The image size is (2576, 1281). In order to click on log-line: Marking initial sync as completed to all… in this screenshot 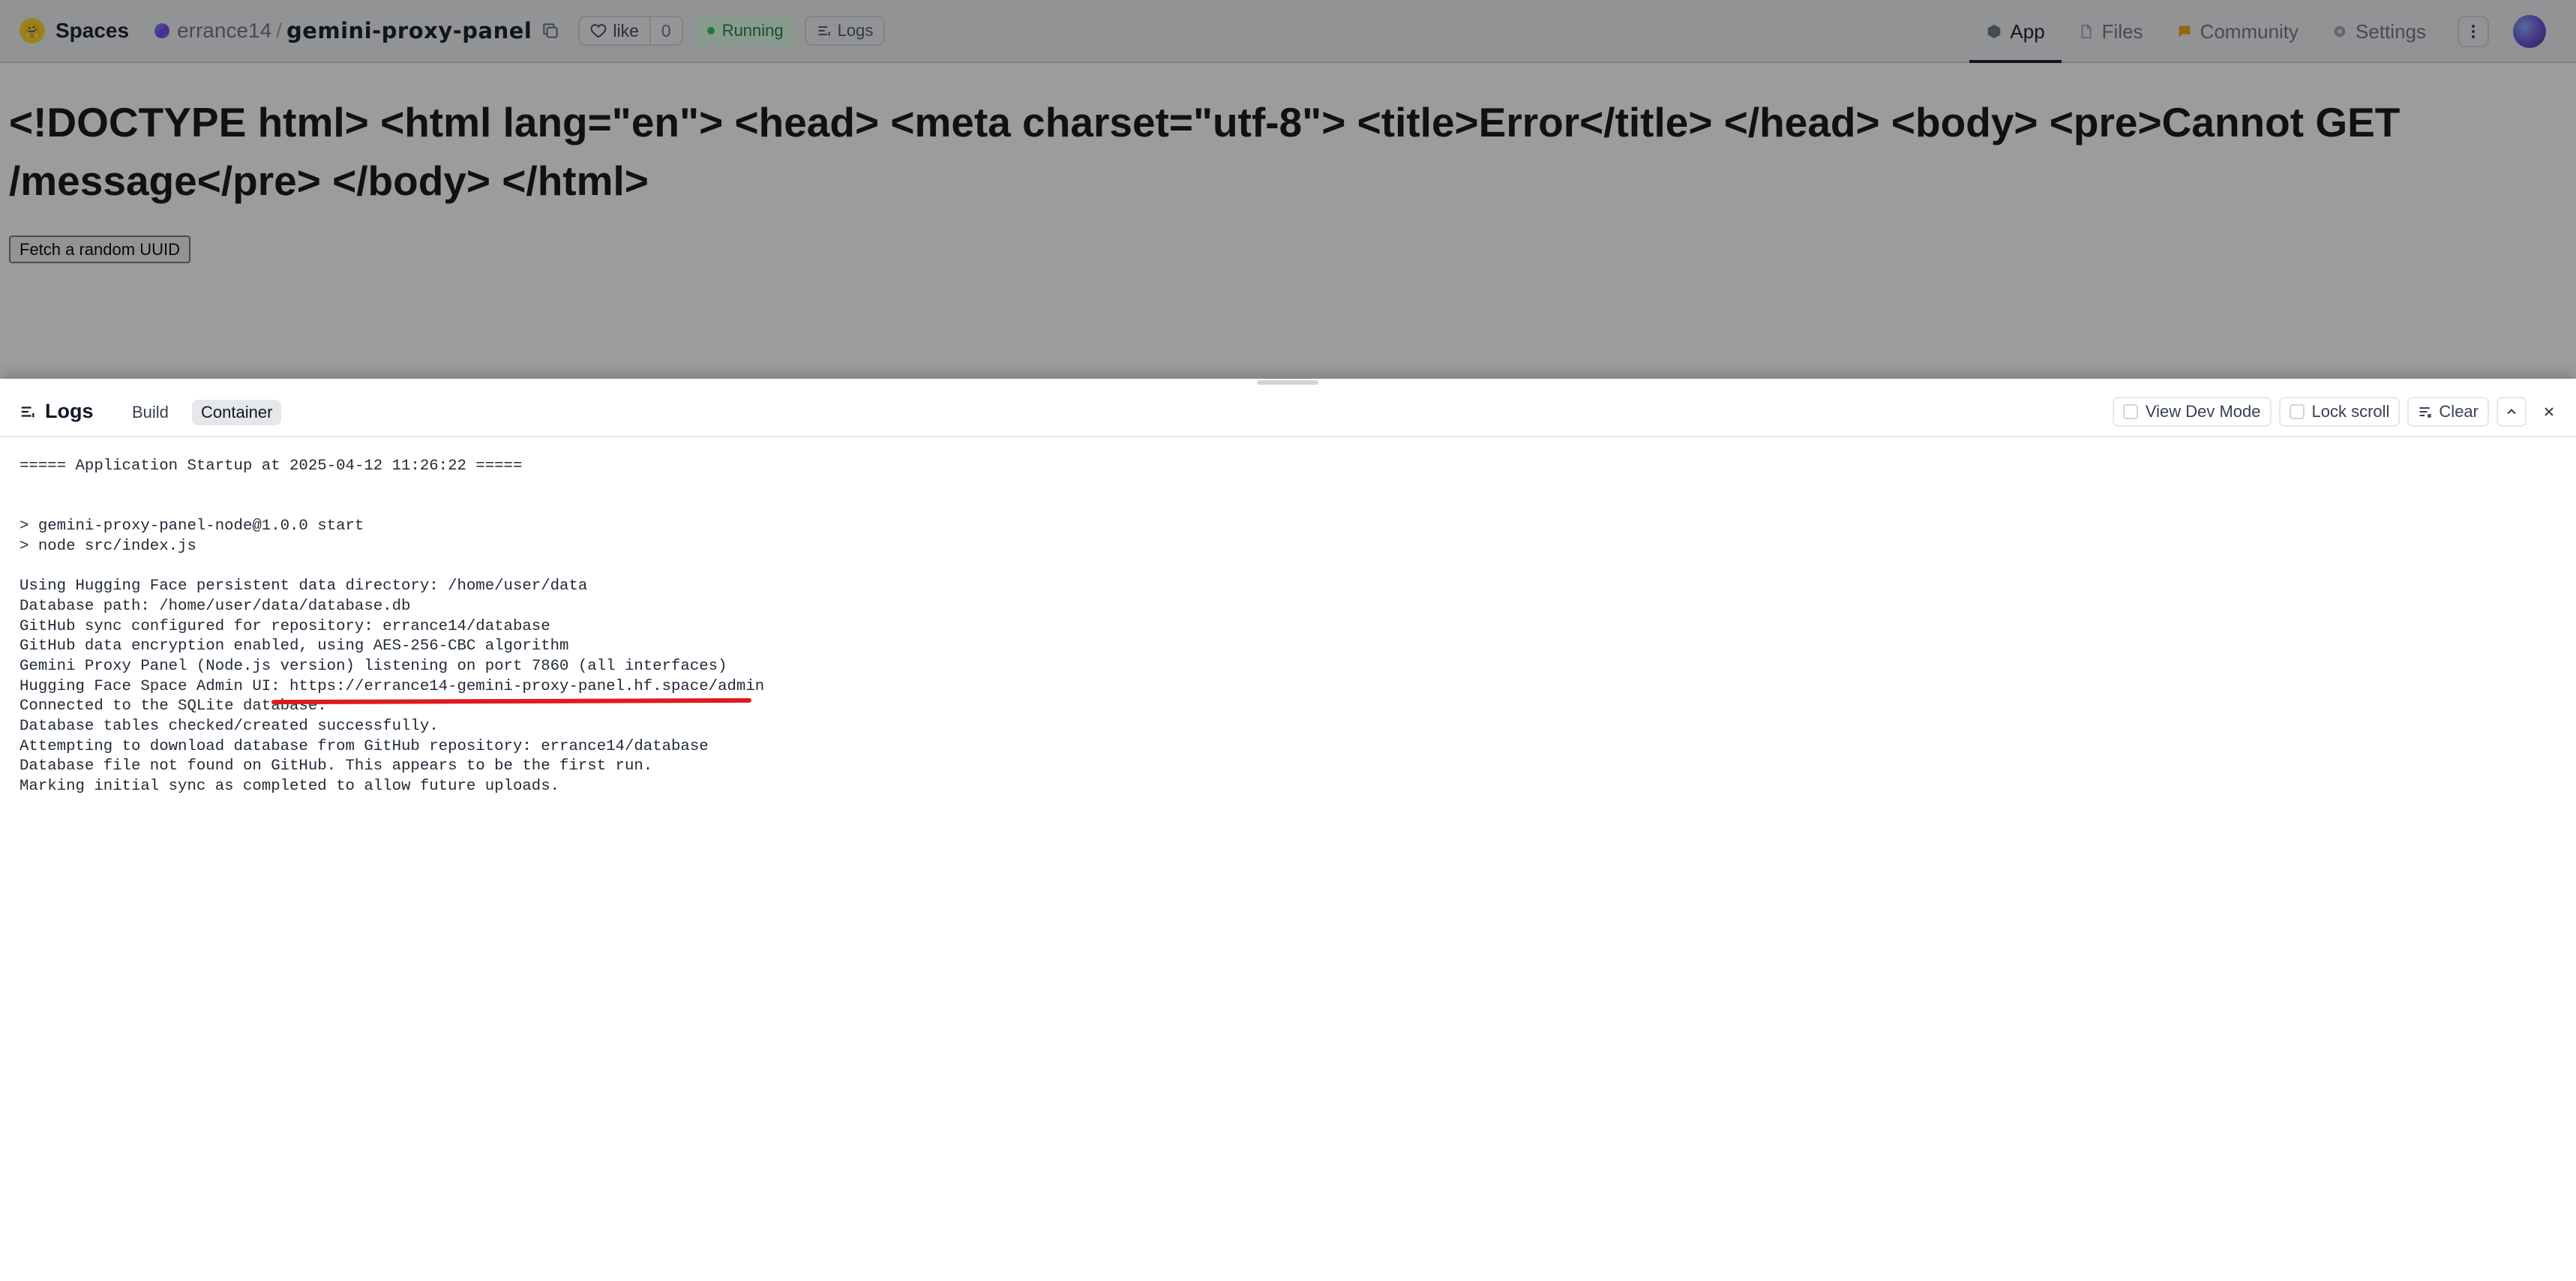, I will do `click(289, 786)`.